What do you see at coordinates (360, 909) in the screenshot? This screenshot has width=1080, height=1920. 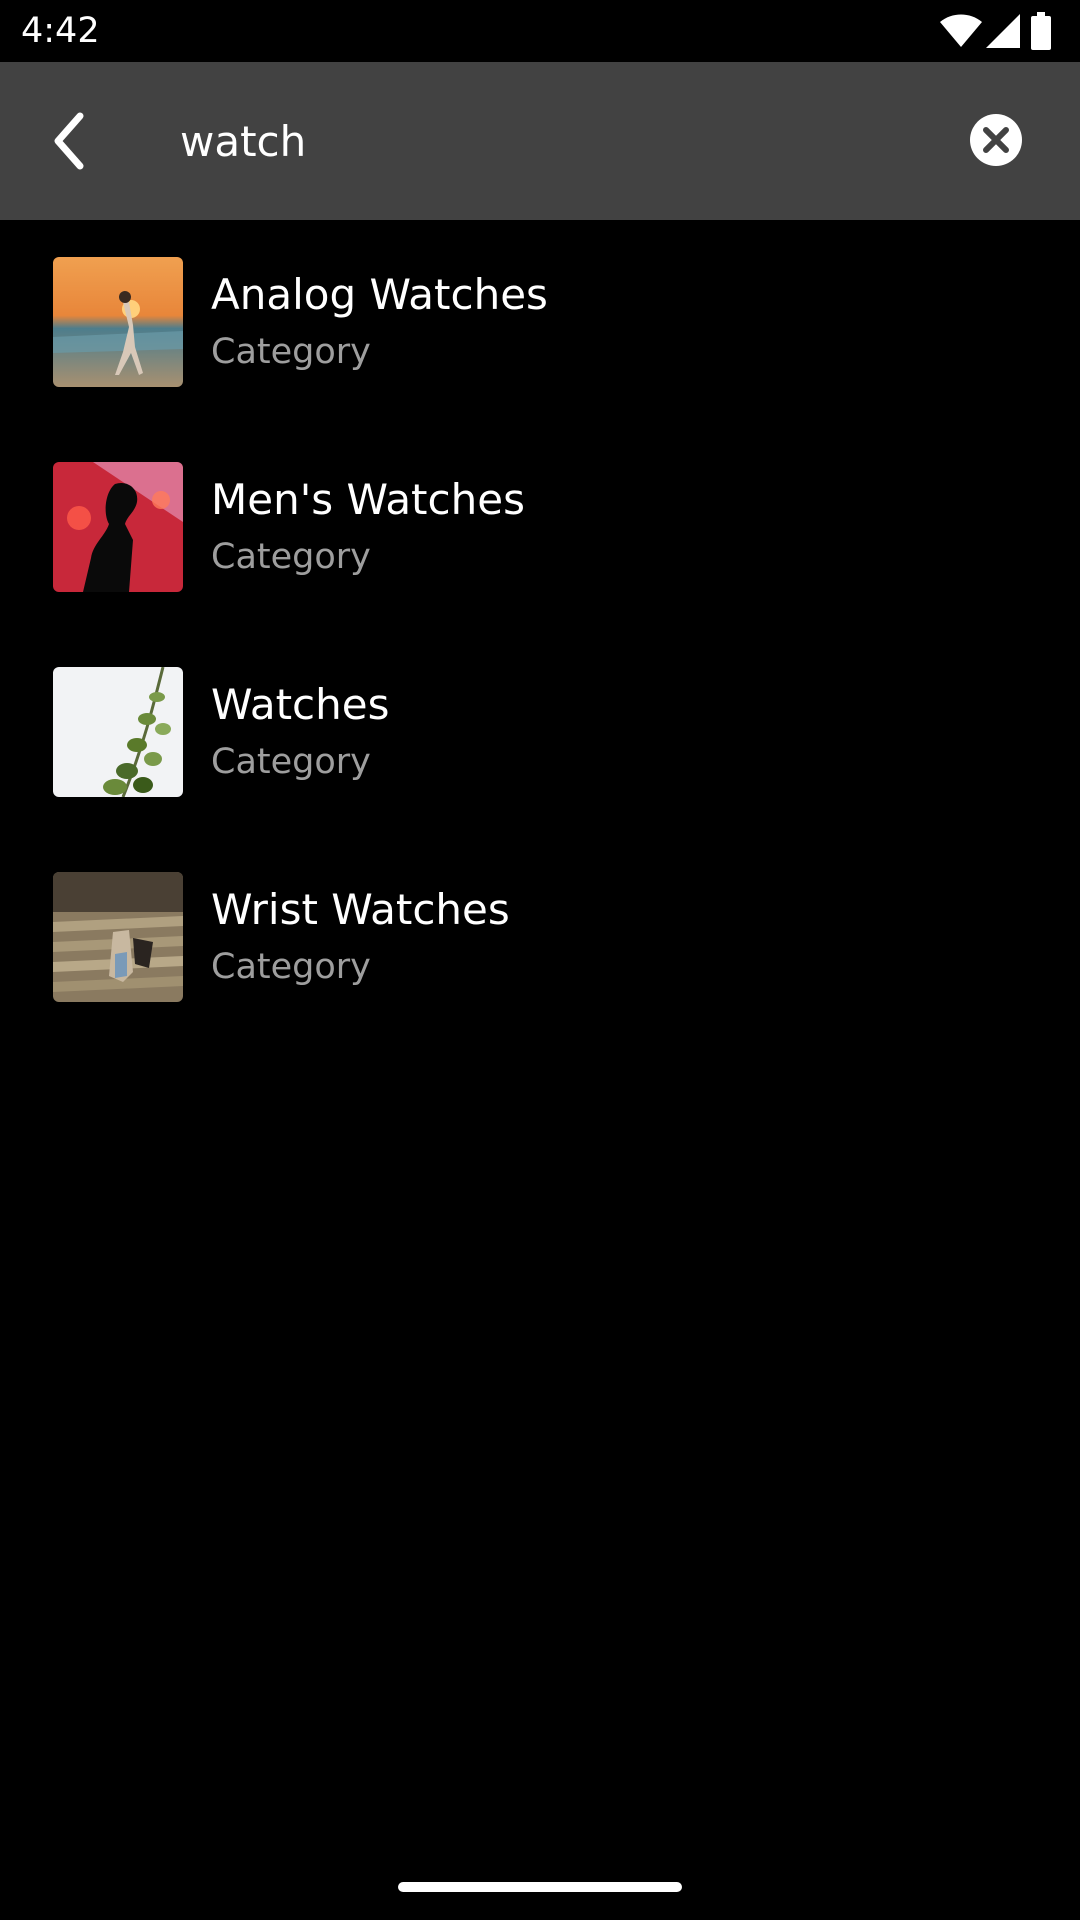 I see `item-title: Wrist Watches` at bounding box center [360, 909].